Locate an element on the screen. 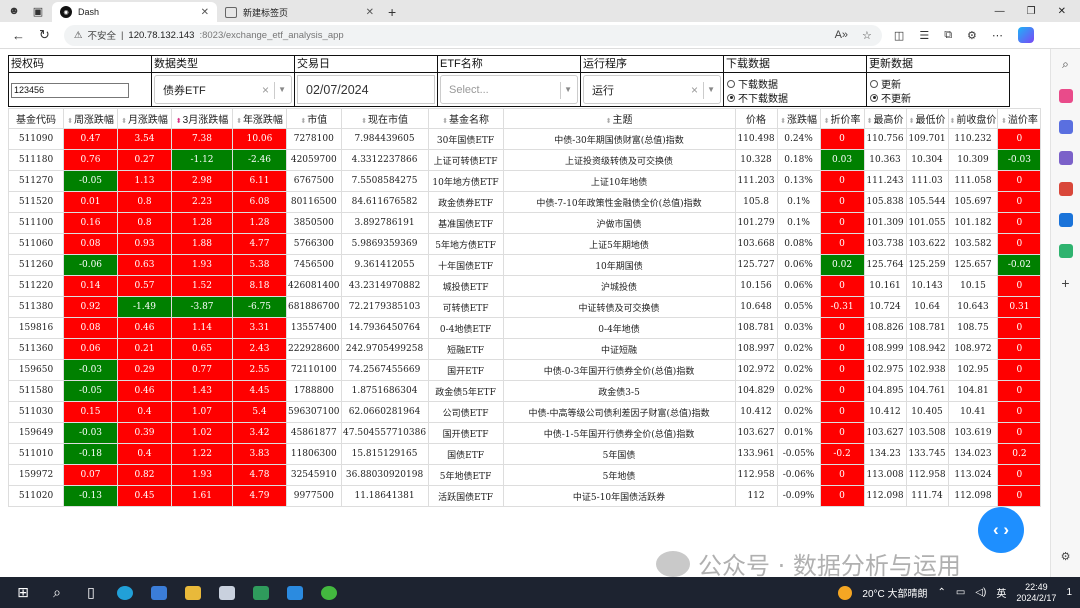 The image size is (1080, 608). task-view-icon: ▯ is located at coordinates (91, 593).